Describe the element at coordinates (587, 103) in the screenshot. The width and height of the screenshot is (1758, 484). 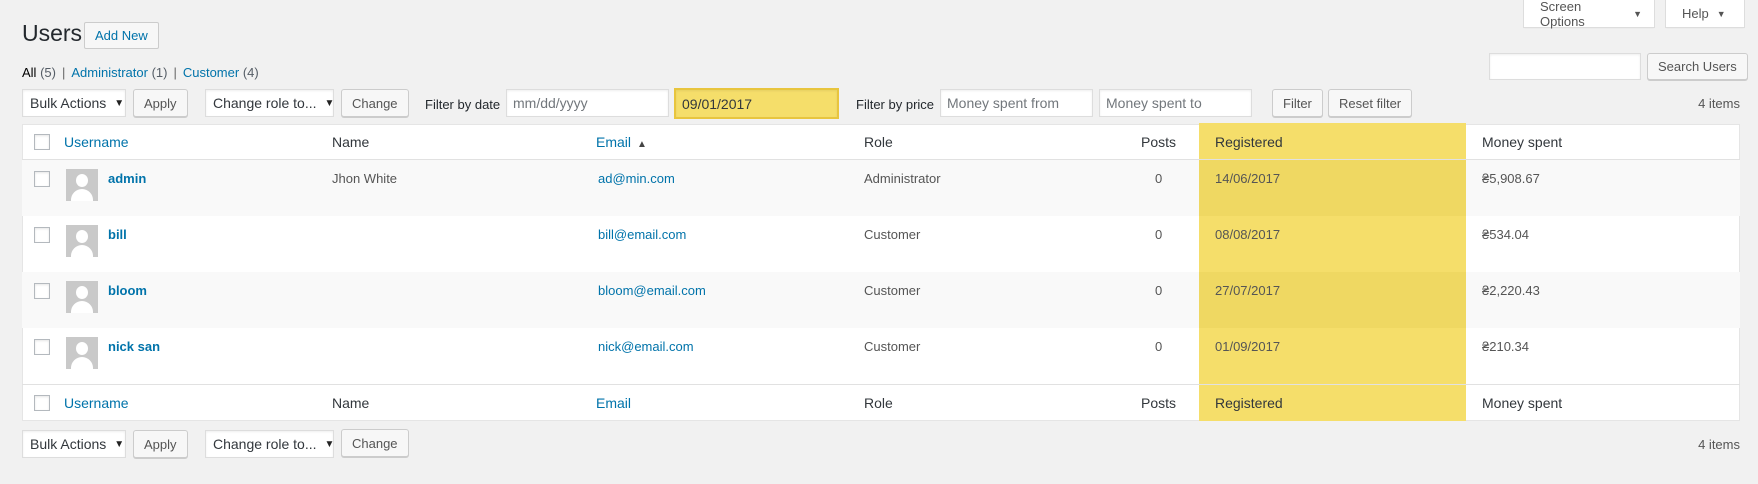
I see `date-from-input` at that location.